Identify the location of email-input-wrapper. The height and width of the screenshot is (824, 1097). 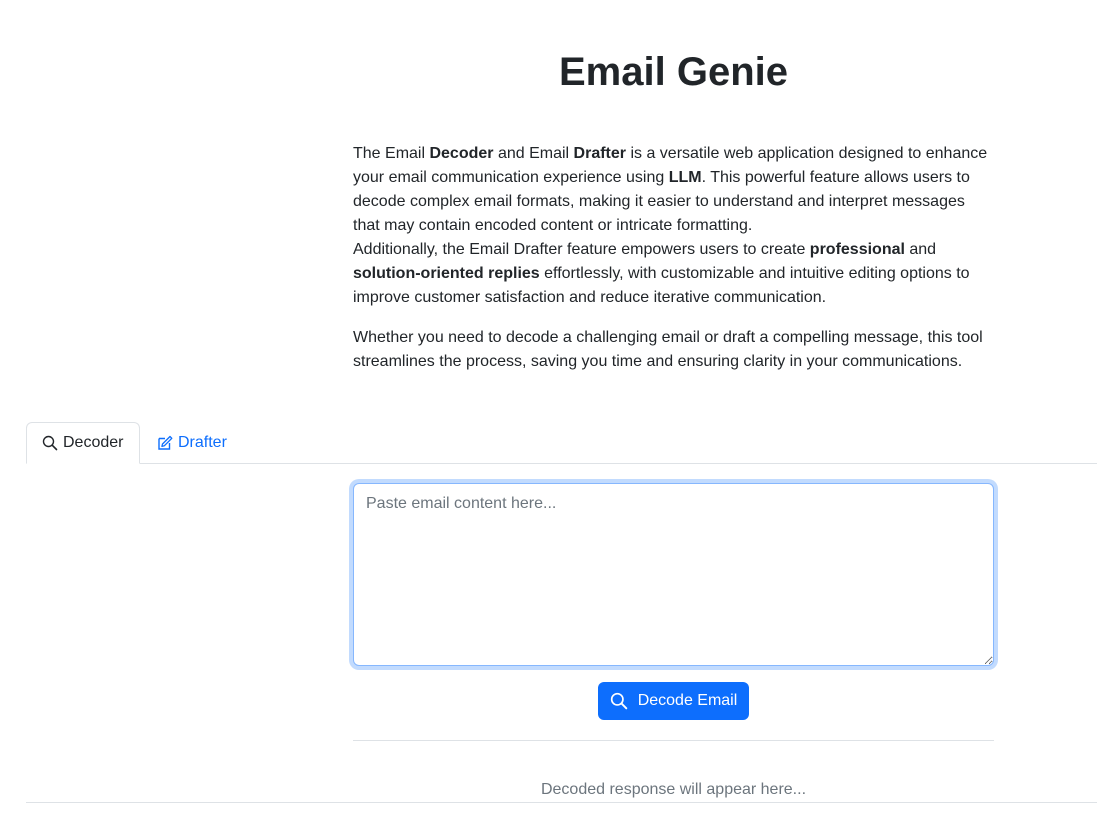
(673, 574).